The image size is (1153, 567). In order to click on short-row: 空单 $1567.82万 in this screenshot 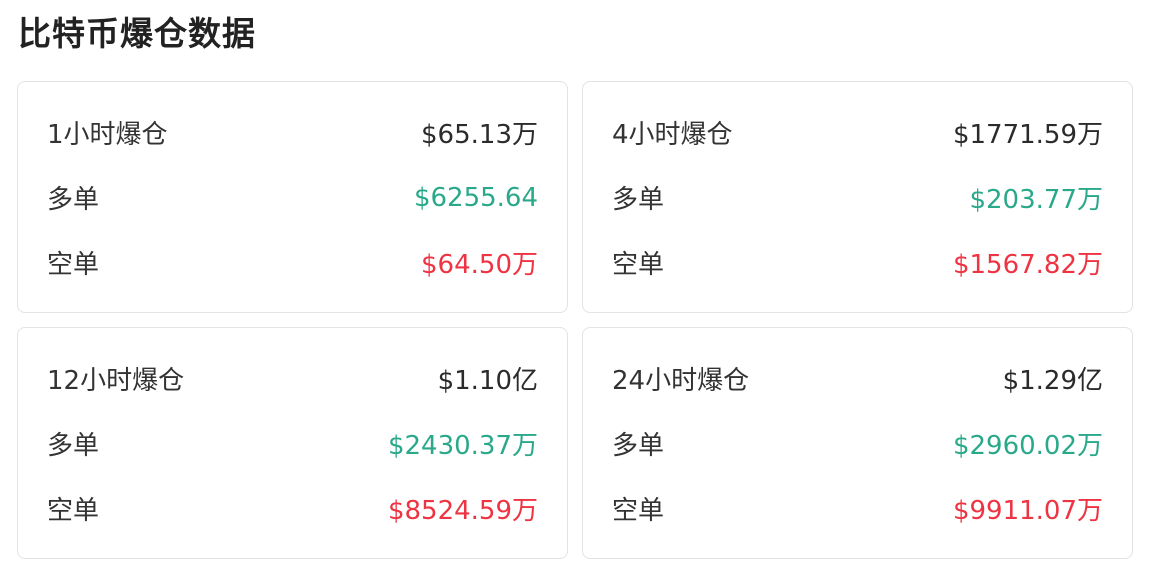, I will do `click(857, 262)`.